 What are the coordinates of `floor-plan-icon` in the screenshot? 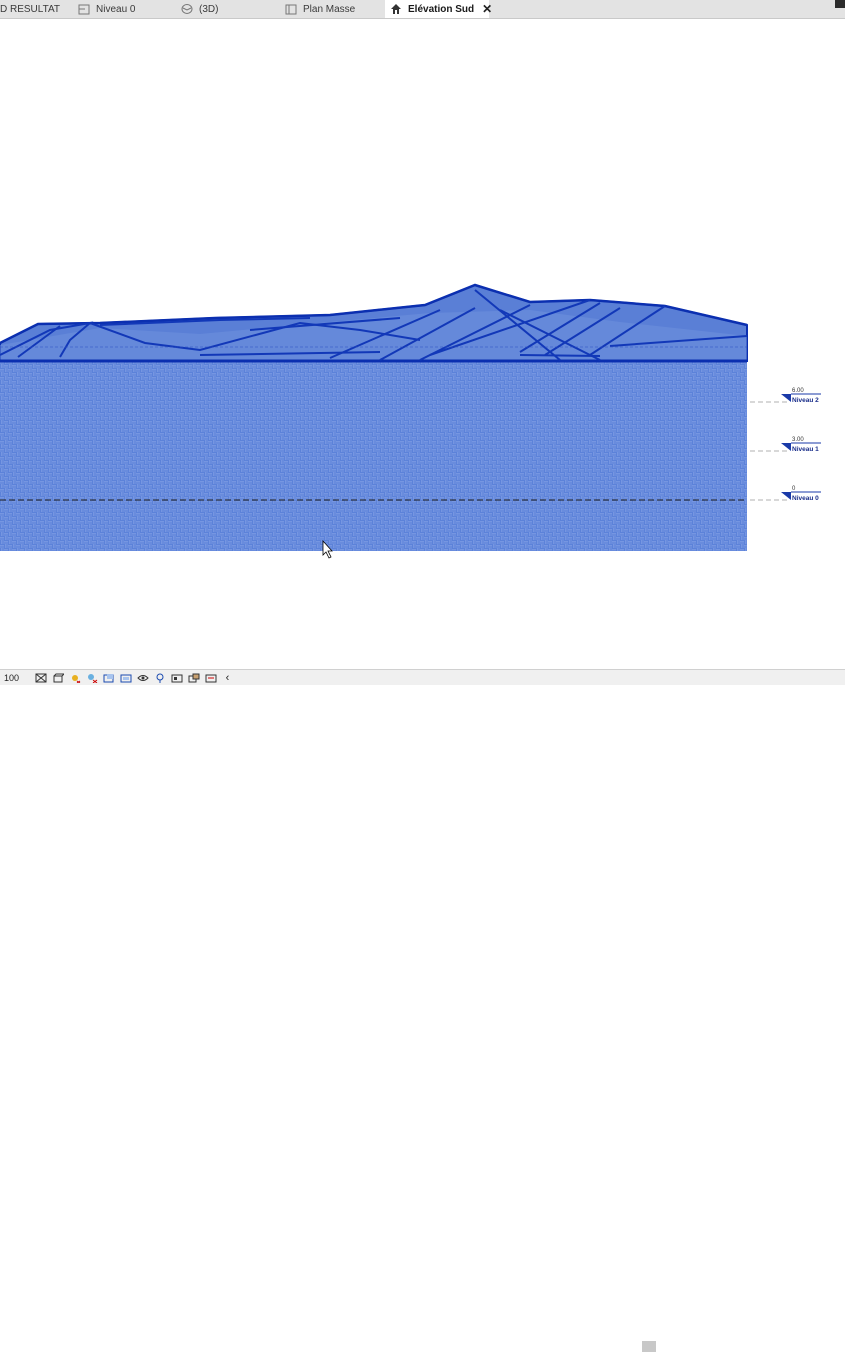 It's located at (84, 9).